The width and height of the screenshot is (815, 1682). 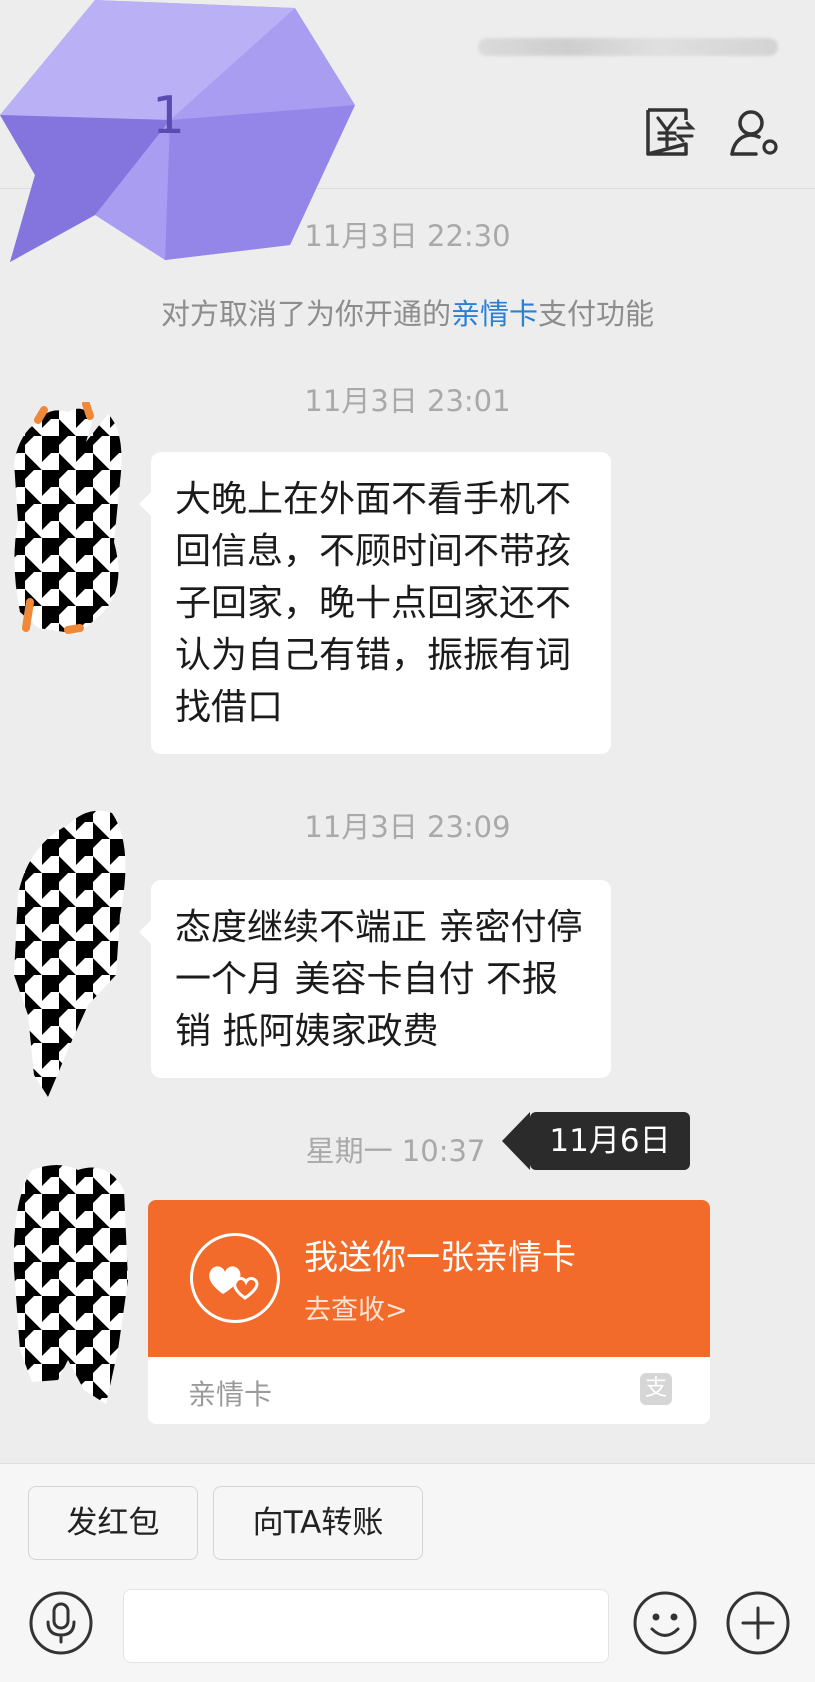 I want to click on message-input, so click(x=366, y=1626).